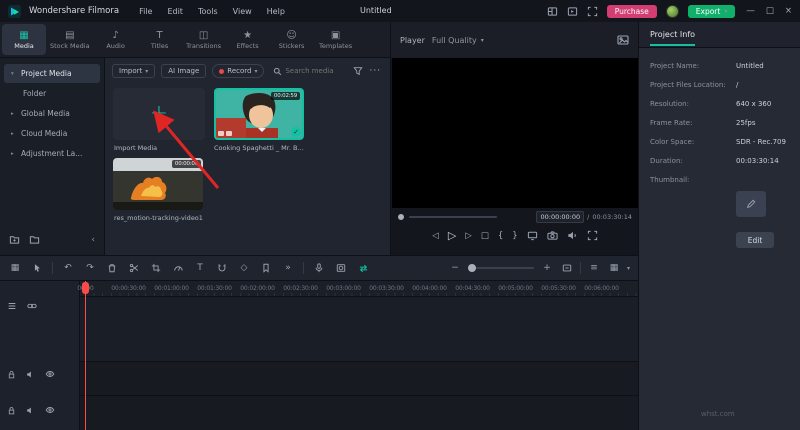 This screenshot has height=430, width=800. I want to click on menu-file: File, so click(145, 11).